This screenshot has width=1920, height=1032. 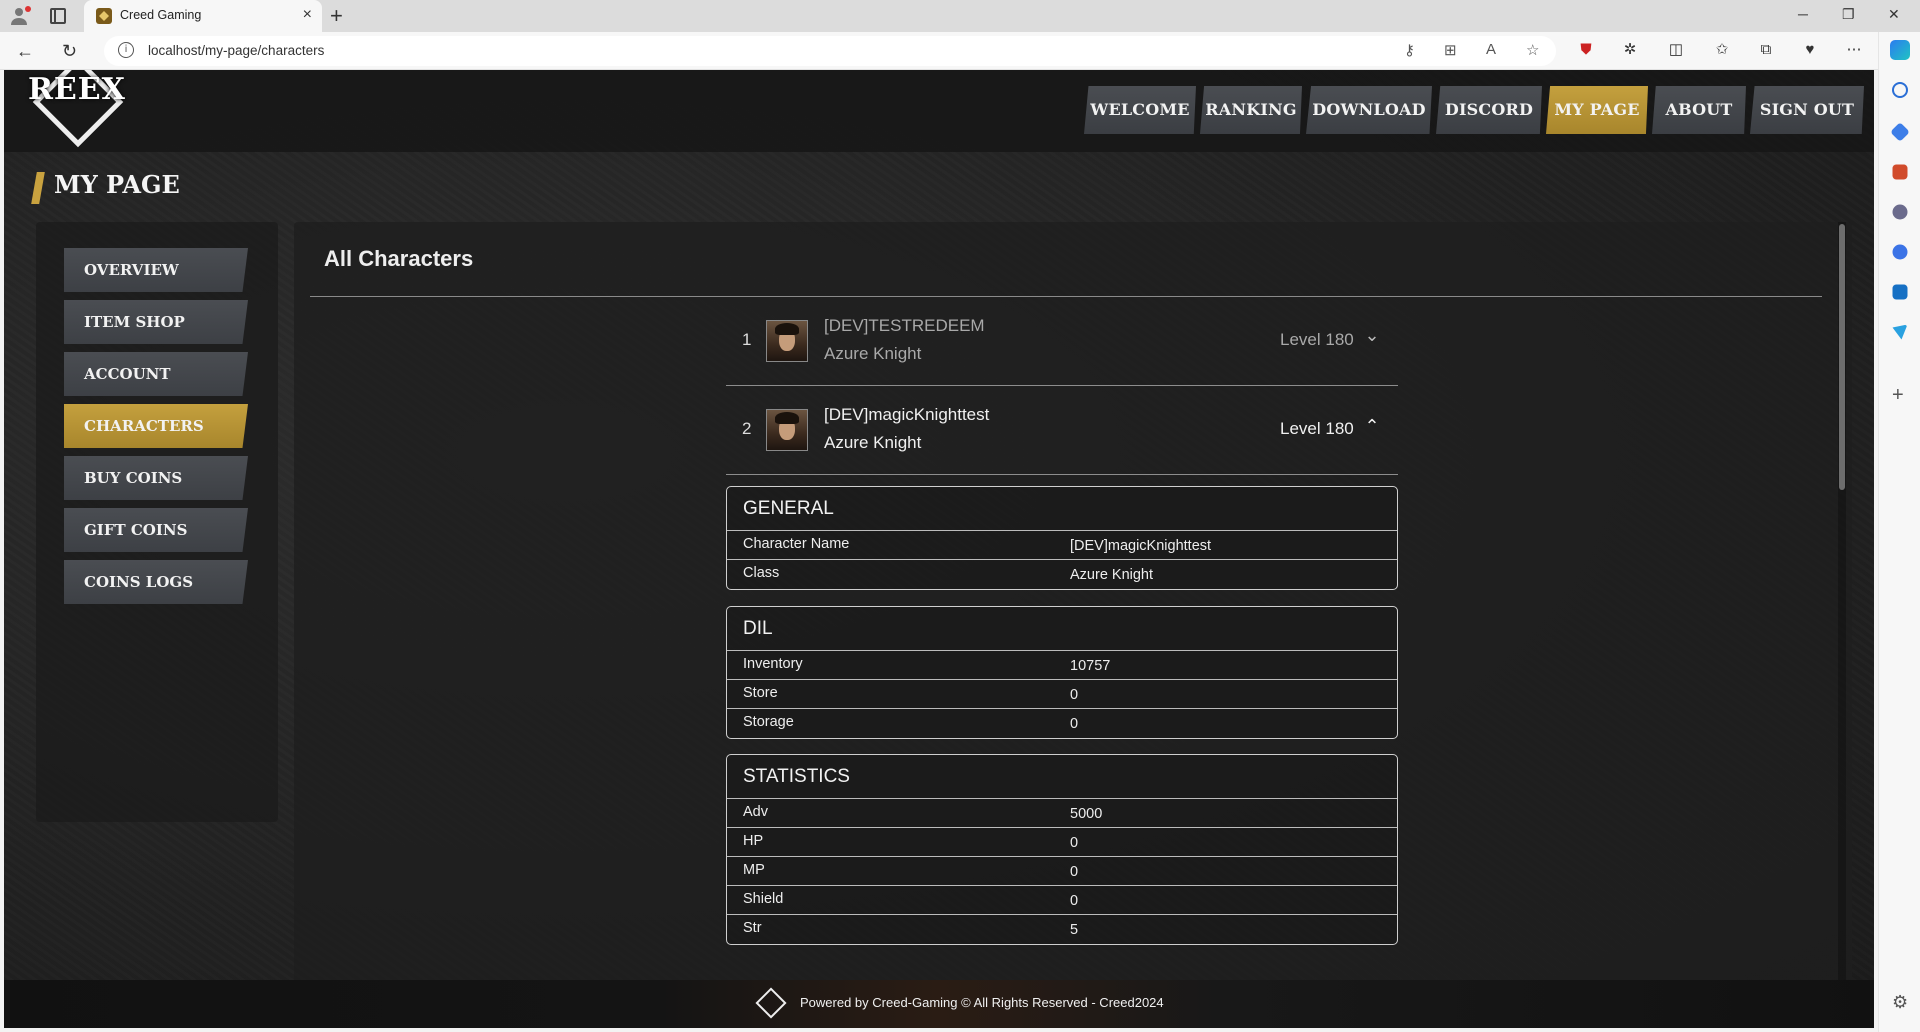 I want to click on row-label: HP, so click(x=753, y=841).